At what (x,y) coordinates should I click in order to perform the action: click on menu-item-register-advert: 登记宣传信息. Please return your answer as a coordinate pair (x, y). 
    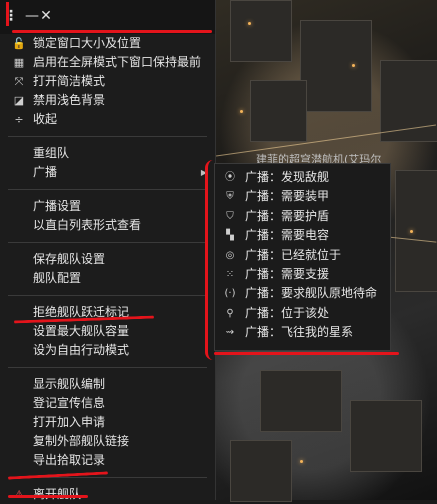
    Looking at the image, I should click on (107, 403).